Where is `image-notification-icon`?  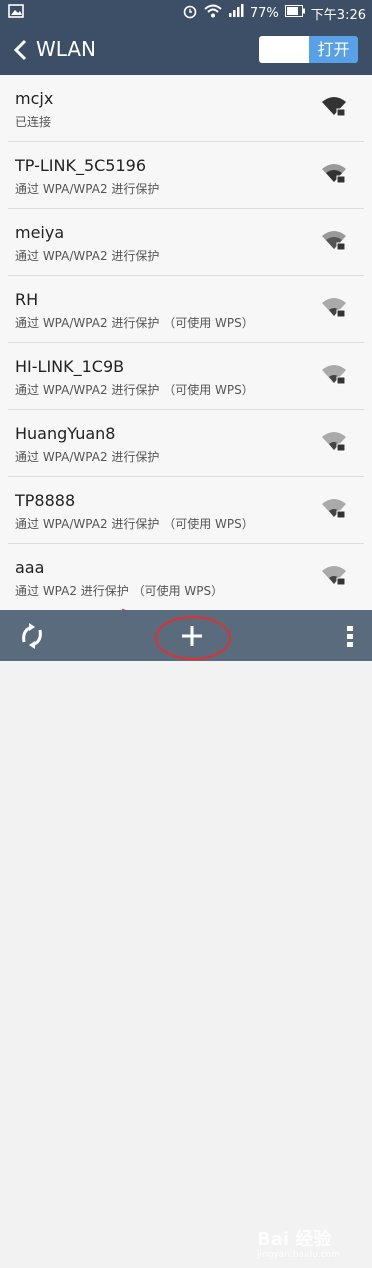 image-notification-icon is located at coordinates (16, 13).